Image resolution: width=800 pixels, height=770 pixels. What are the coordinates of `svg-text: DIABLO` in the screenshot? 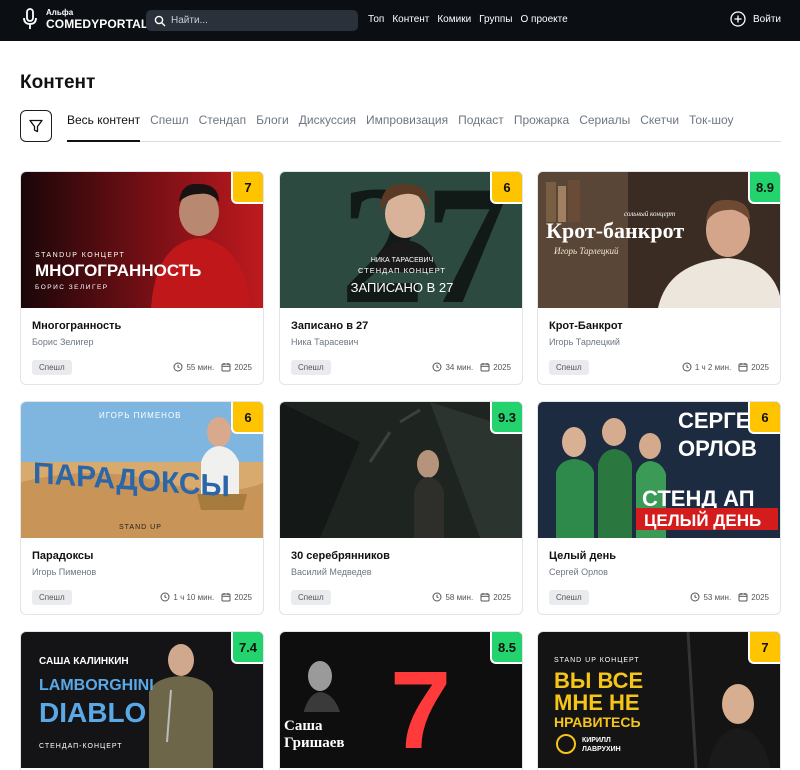 It's located at (92, 712).